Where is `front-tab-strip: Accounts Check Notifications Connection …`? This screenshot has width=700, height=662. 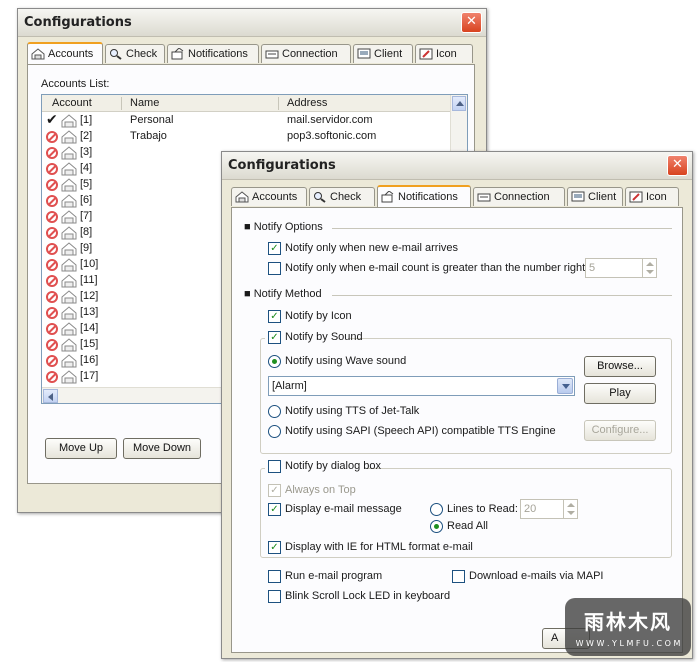
front-tab-strip: Accounts Check Notifications Connection … is located at coordinates (459, 196).